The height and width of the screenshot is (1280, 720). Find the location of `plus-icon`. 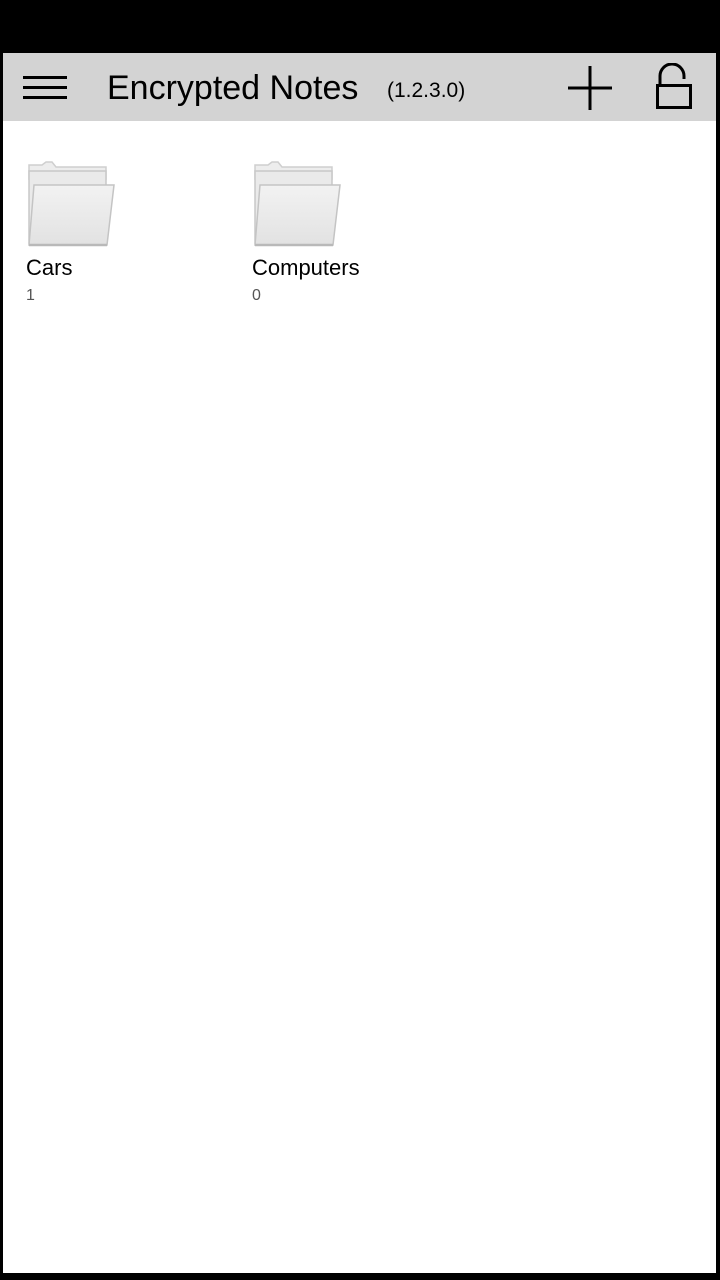

plus-icon is located at coordinates (590, 88).